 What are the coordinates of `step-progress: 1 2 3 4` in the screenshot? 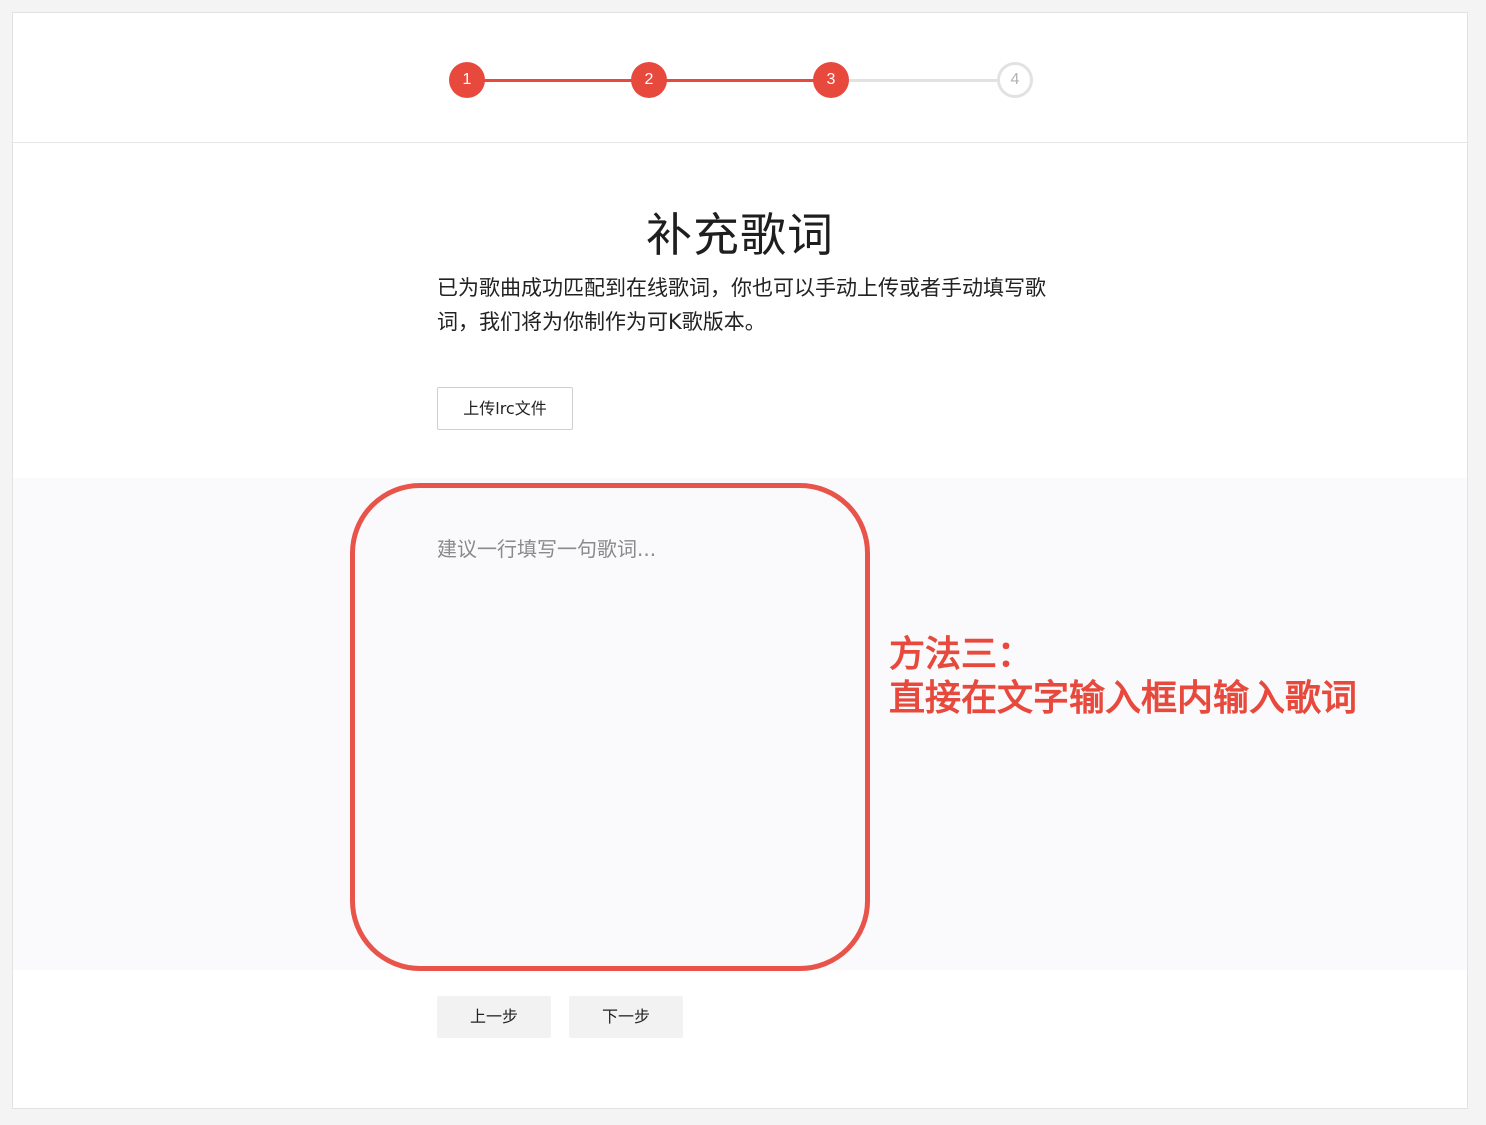 It's located at (740, 78).